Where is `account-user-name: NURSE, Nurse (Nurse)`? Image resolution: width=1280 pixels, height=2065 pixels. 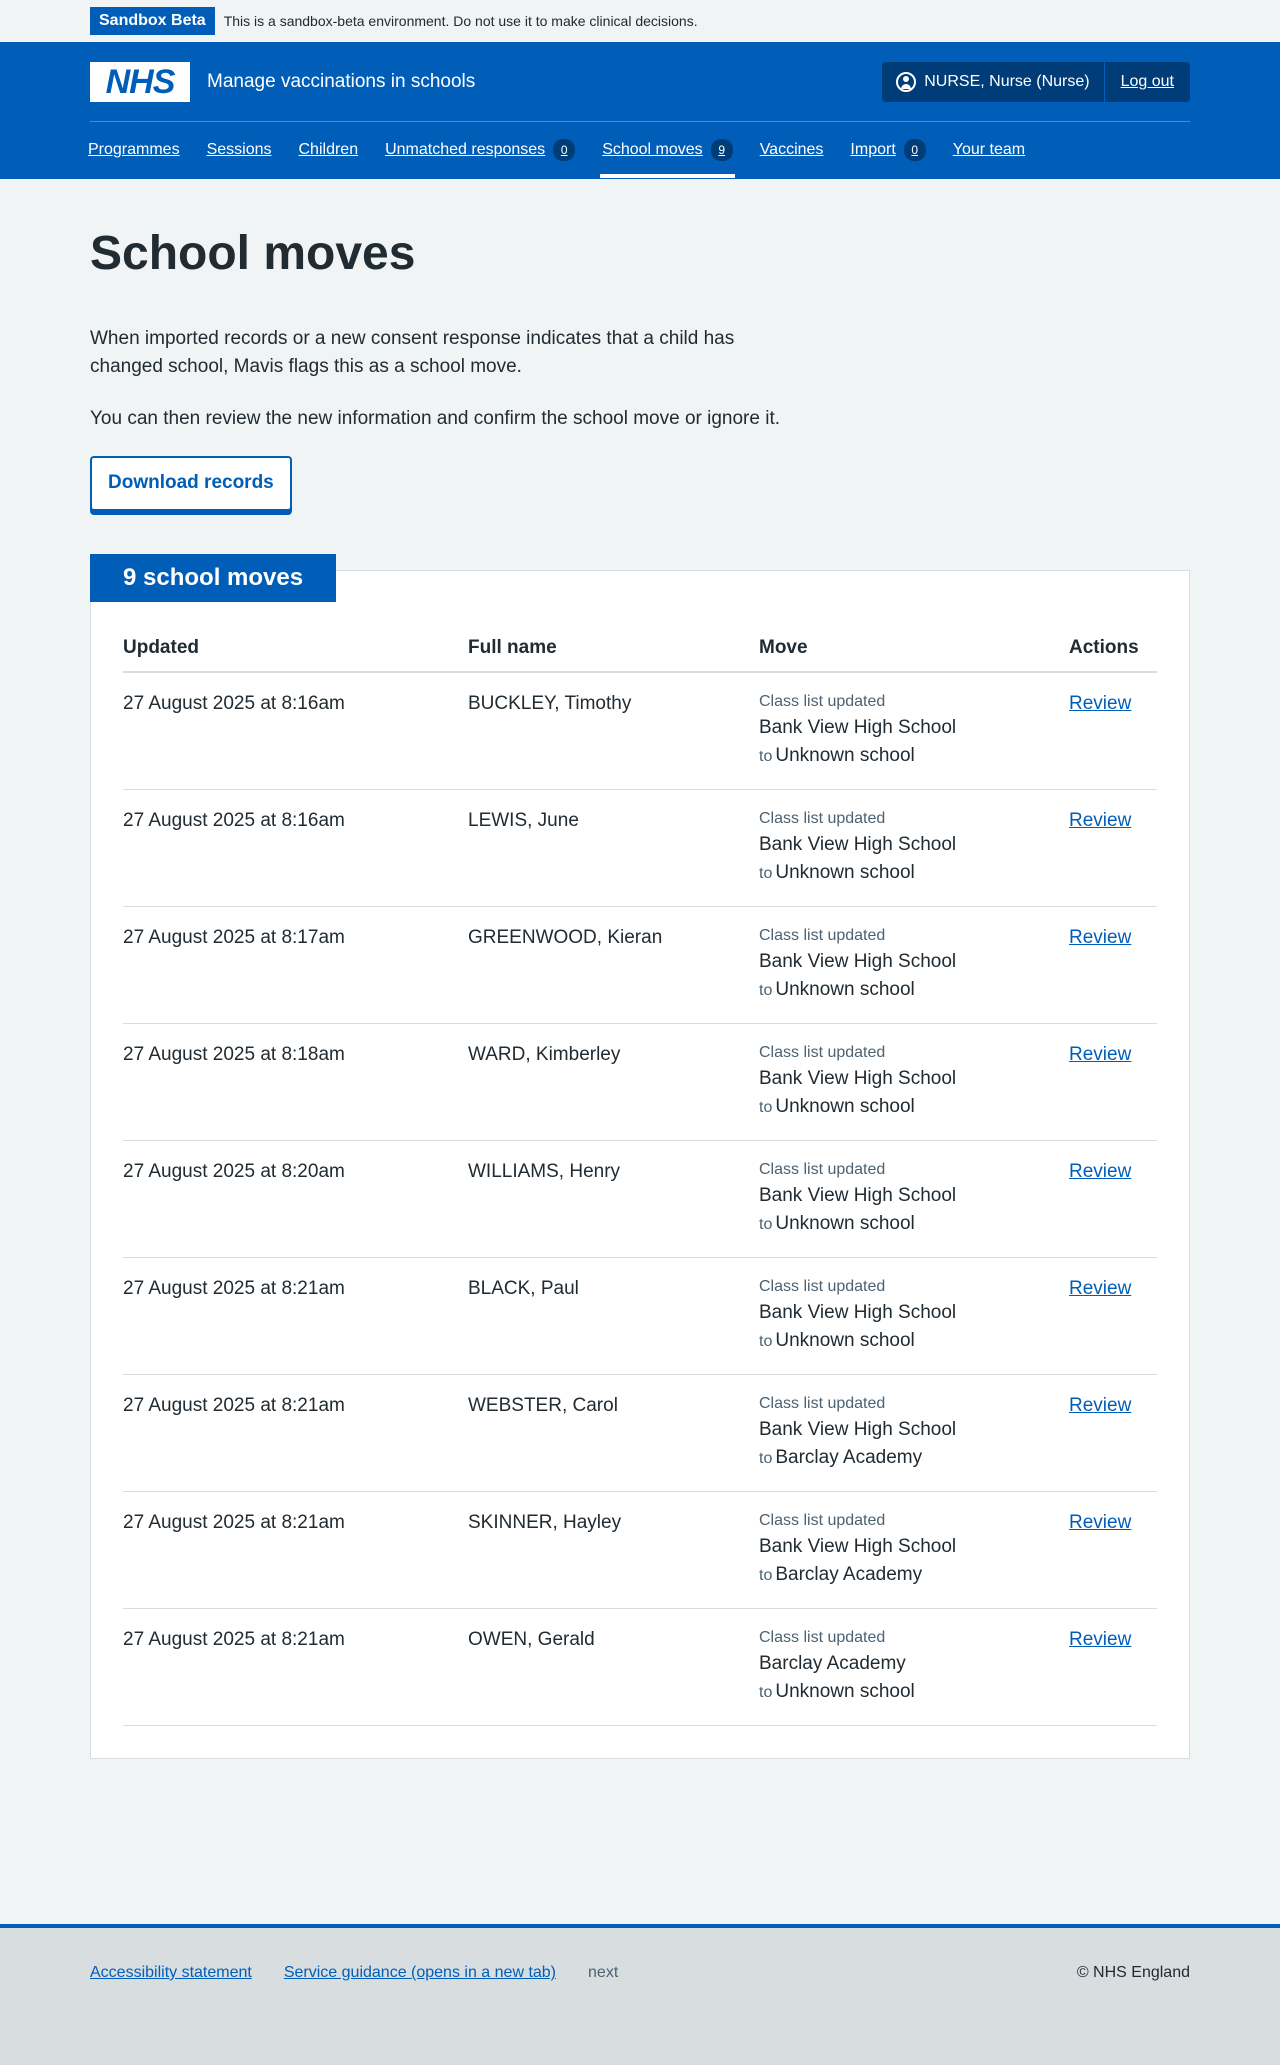
account-user-name: NURSE, Nurse (Nurse) is located at coordinates (1007, 81).